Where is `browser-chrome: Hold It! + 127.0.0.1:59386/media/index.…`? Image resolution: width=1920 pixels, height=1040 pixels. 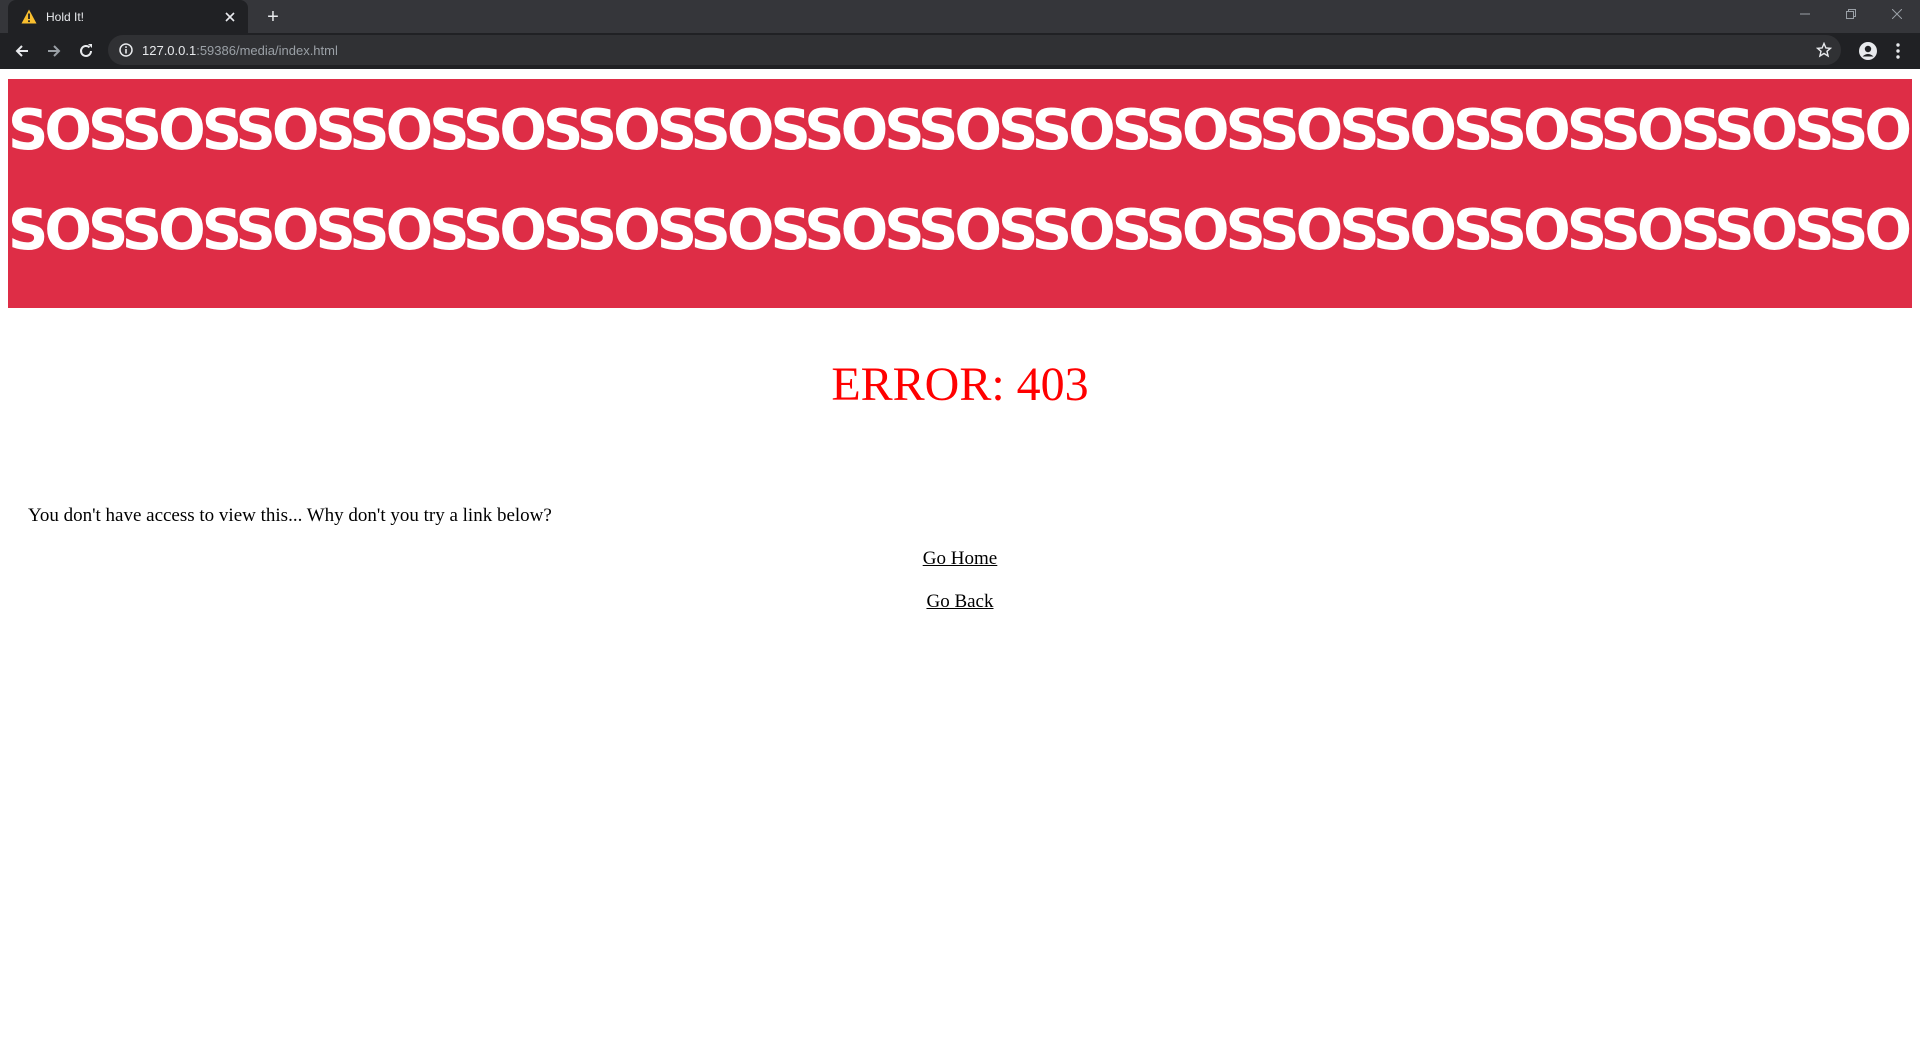
browser-chrome: Hold It! + 127.0.0.1:59386/media/index.… is located at coordinates (960, 34).